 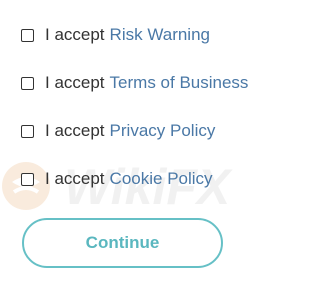 I want to click on cookie-policy-link: Cookie Policy, so click(x=161, y=179).